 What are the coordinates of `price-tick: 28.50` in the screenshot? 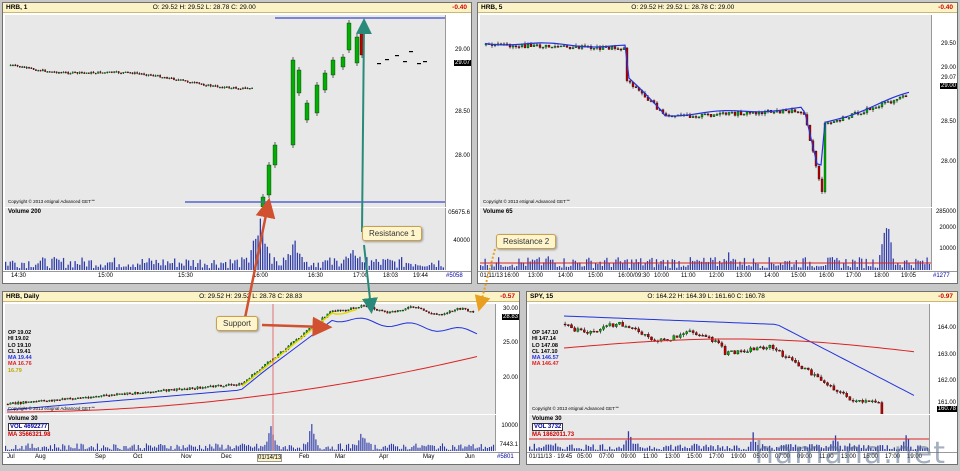 It's located at (462, 112).